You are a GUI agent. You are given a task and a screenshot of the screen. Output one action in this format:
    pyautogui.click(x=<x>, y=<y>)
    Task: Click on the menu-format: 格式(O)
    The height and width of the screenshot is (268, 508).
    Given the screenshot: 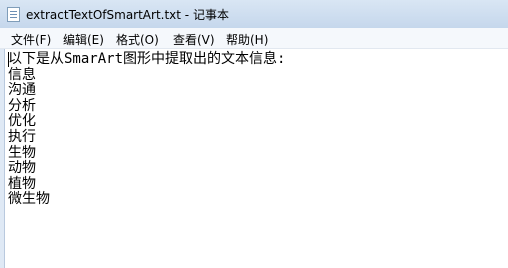 What is the action you would take?
    pyautogui.click(x=137, y=39)
    